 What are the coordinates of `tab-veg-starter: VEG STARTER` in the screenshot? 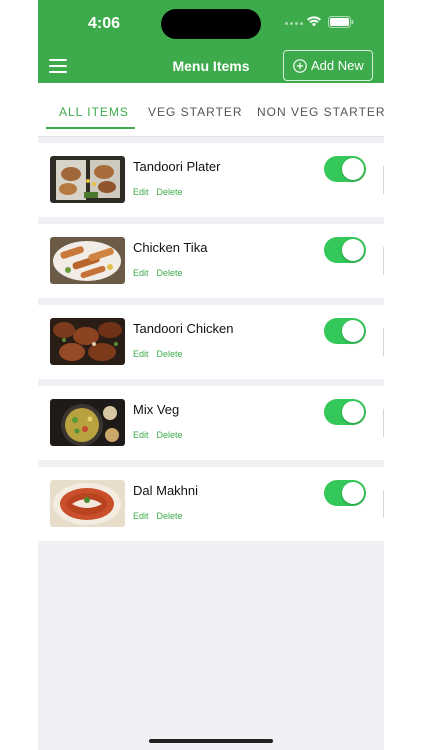 It's located at (195, 112).